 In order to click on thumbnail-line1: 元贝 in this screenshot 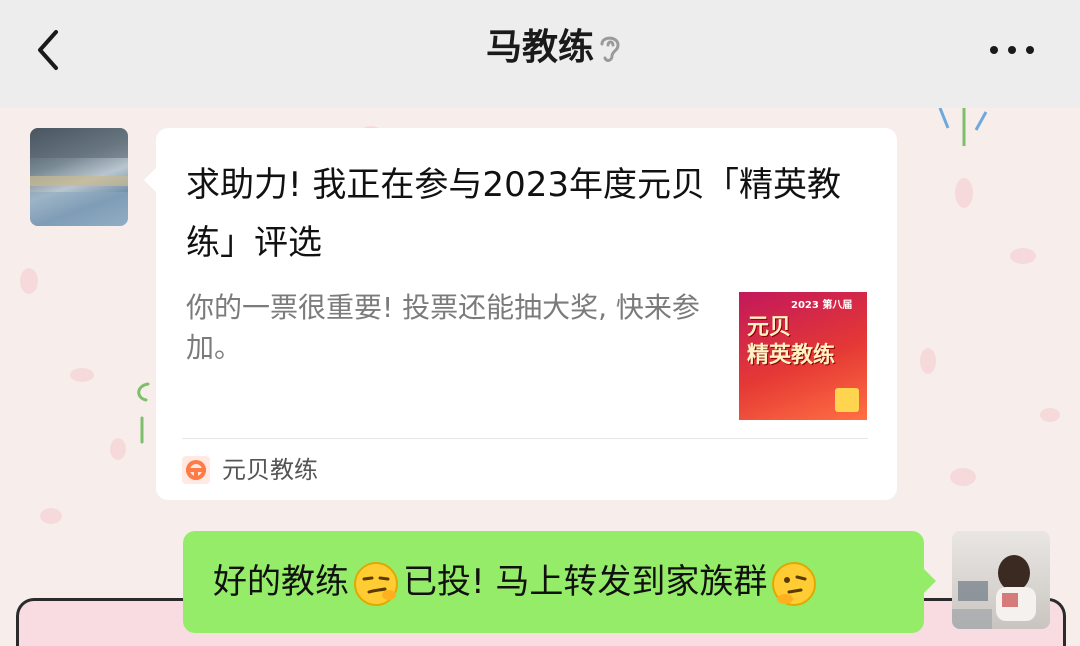, I will do `click(769, 327)`.